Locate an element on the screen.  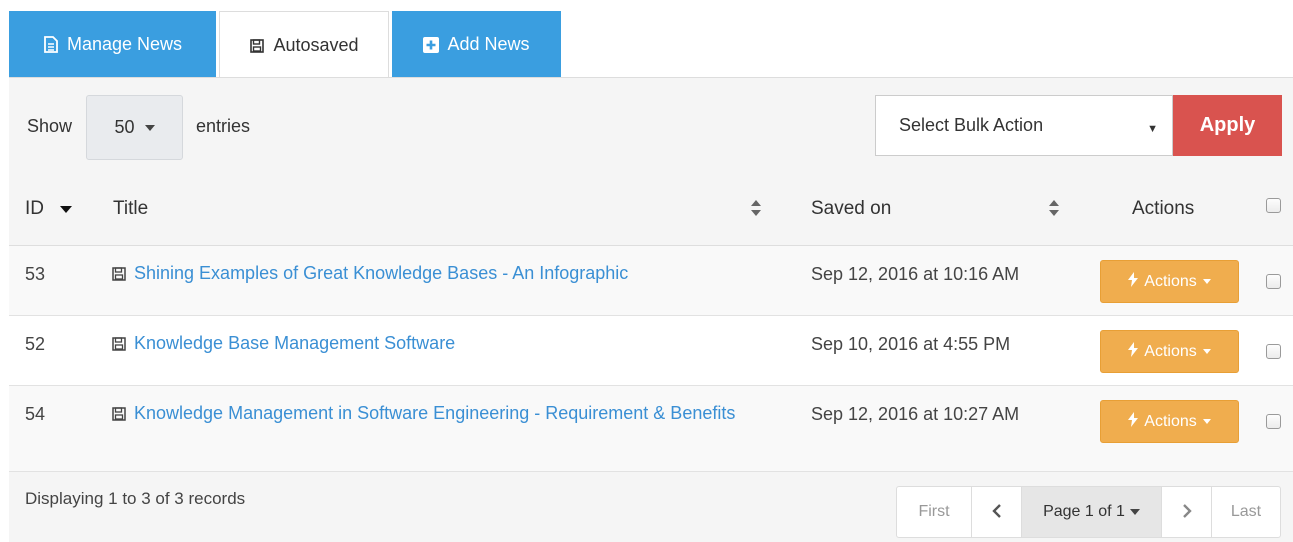
page-select: Page 1 of 1 is located at coordinates (1092, 512).